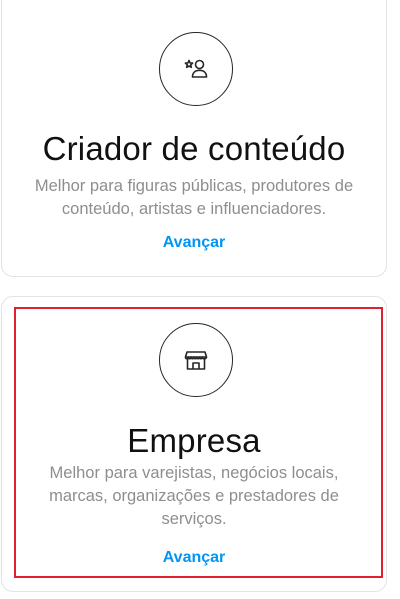 The width and height of the screenshot is (400, 599). Describe the element at coordinates (194, 440) in the screenshot. I see `card-title: Empresa` at that location.